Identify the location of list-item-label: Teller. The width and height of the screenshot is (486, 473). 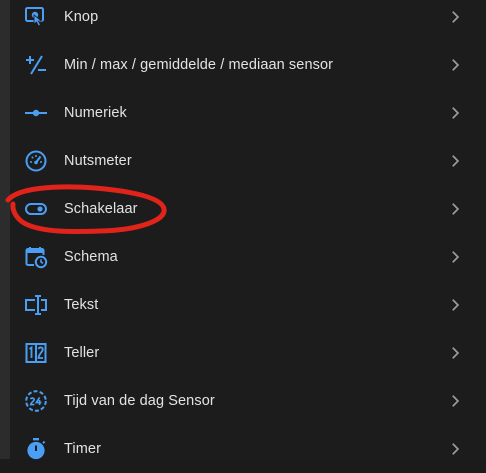
(82, 353).